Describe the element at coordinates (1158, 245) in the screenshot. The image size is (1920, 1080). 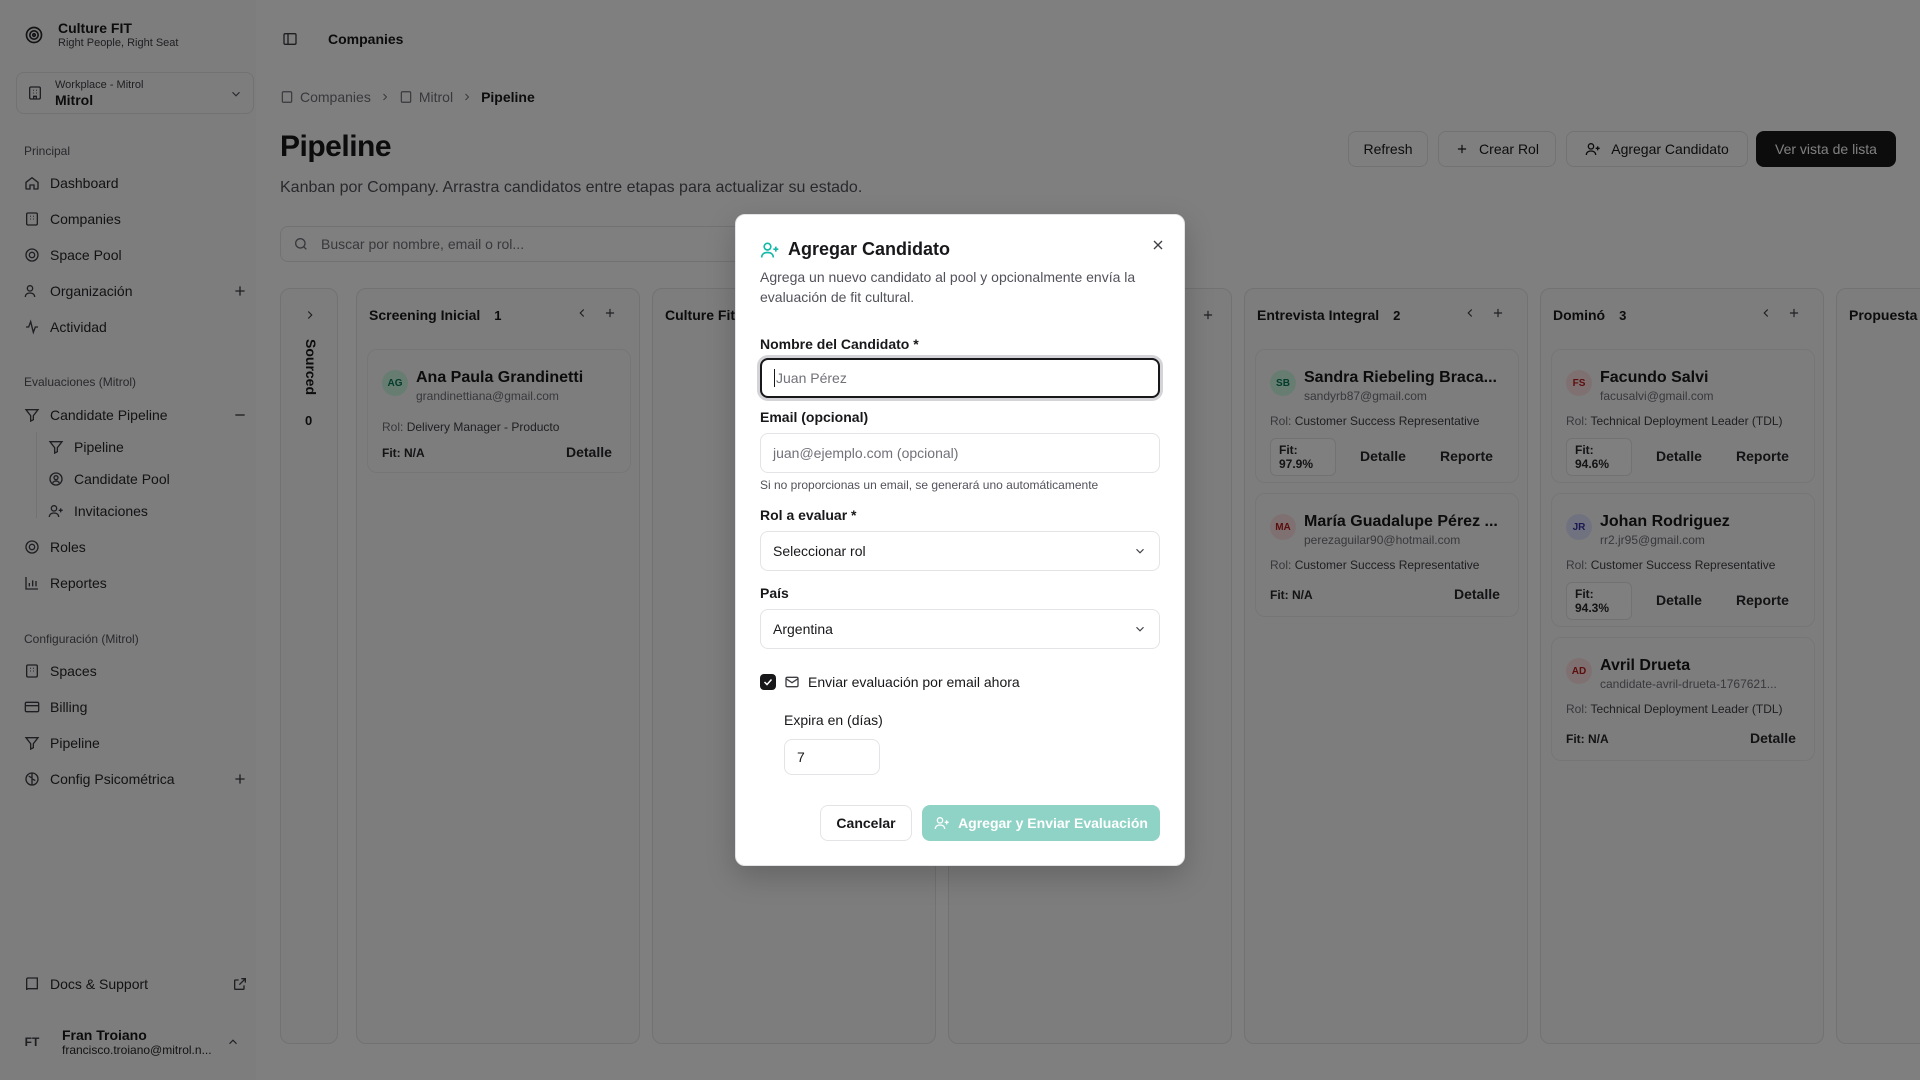
I see `close-icon` at that location.